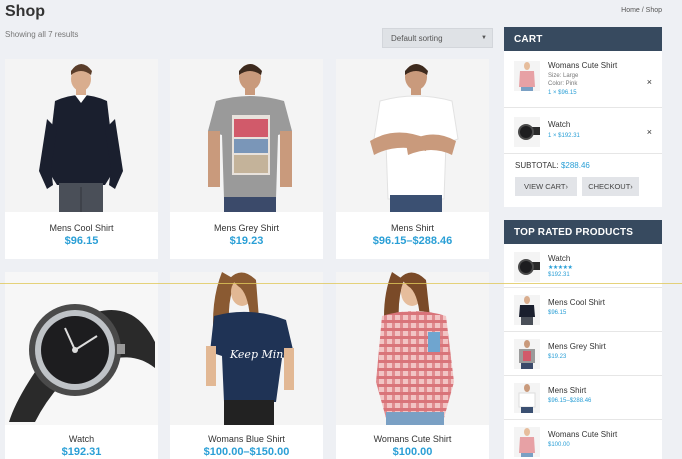 This screenshot has height=459, width=682. I want to click on product-card: Mens Shirt $96.15–$288.46, so click(412, 159).